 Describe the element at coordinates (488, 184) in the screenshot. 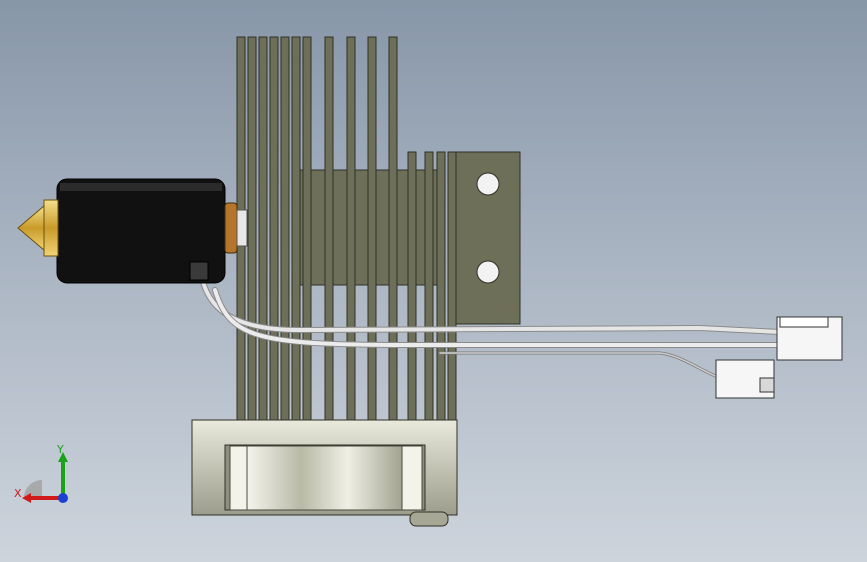

I see `mount-hole-top` at that location.